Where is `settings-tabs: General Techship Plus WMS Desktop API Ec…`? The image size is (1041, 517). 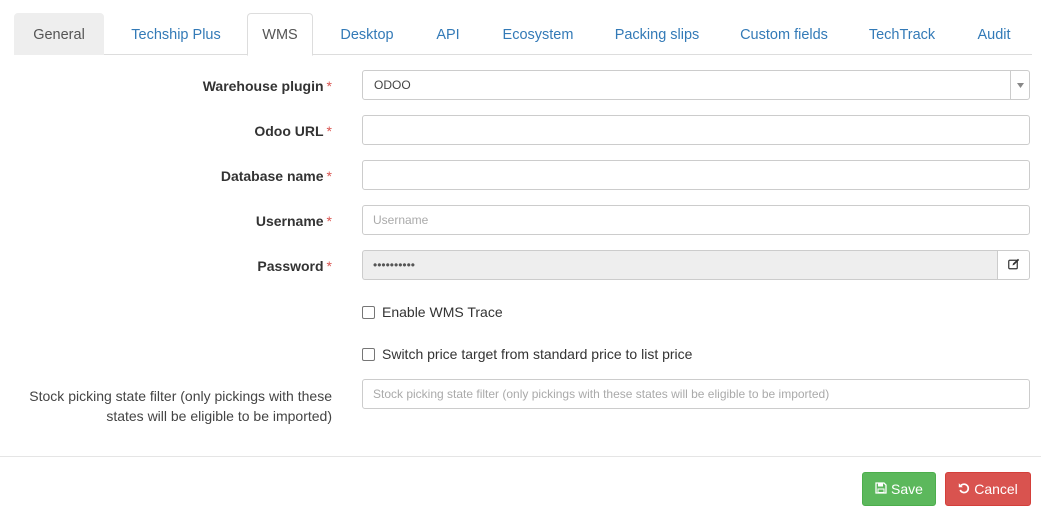
settings-tabs: General Techship Plus WMS Desktop API Ec… is located at coordinates (523, 34).